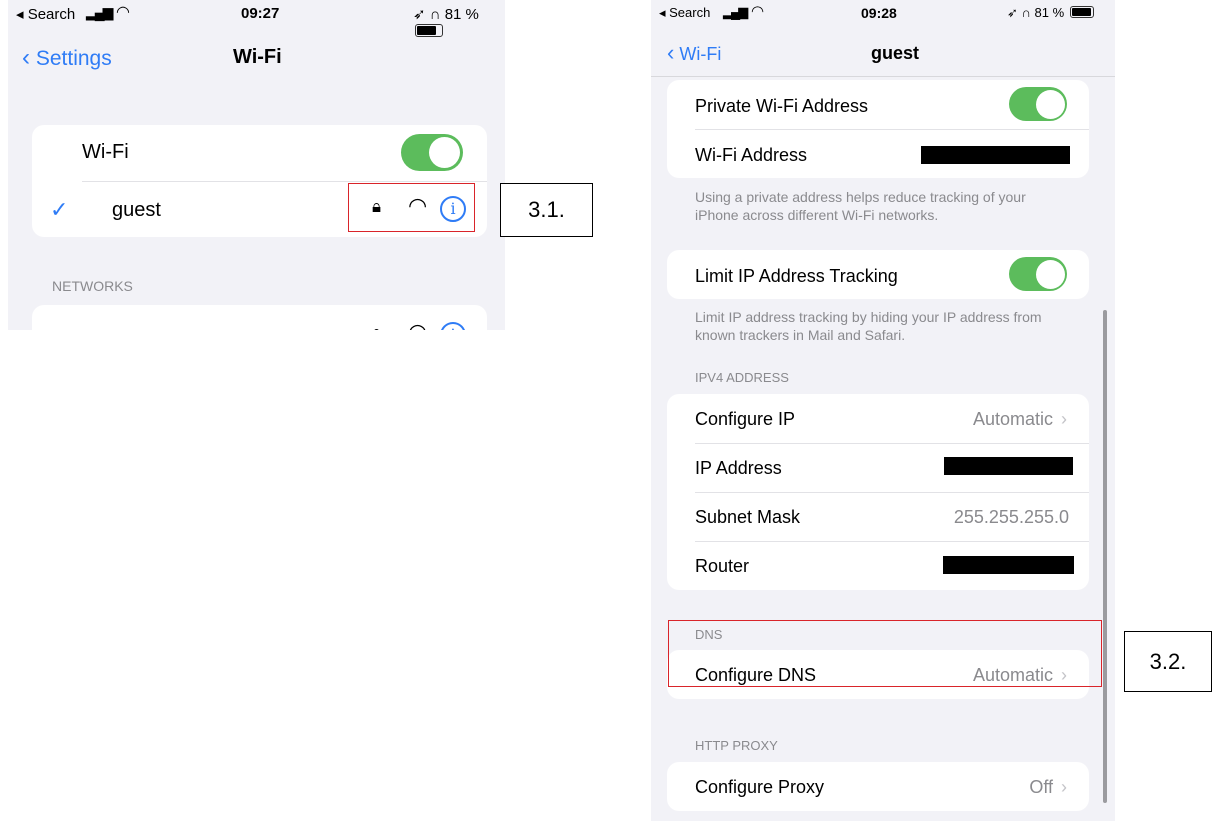  I want to click on private-address-toggle, so click(1038, 104).